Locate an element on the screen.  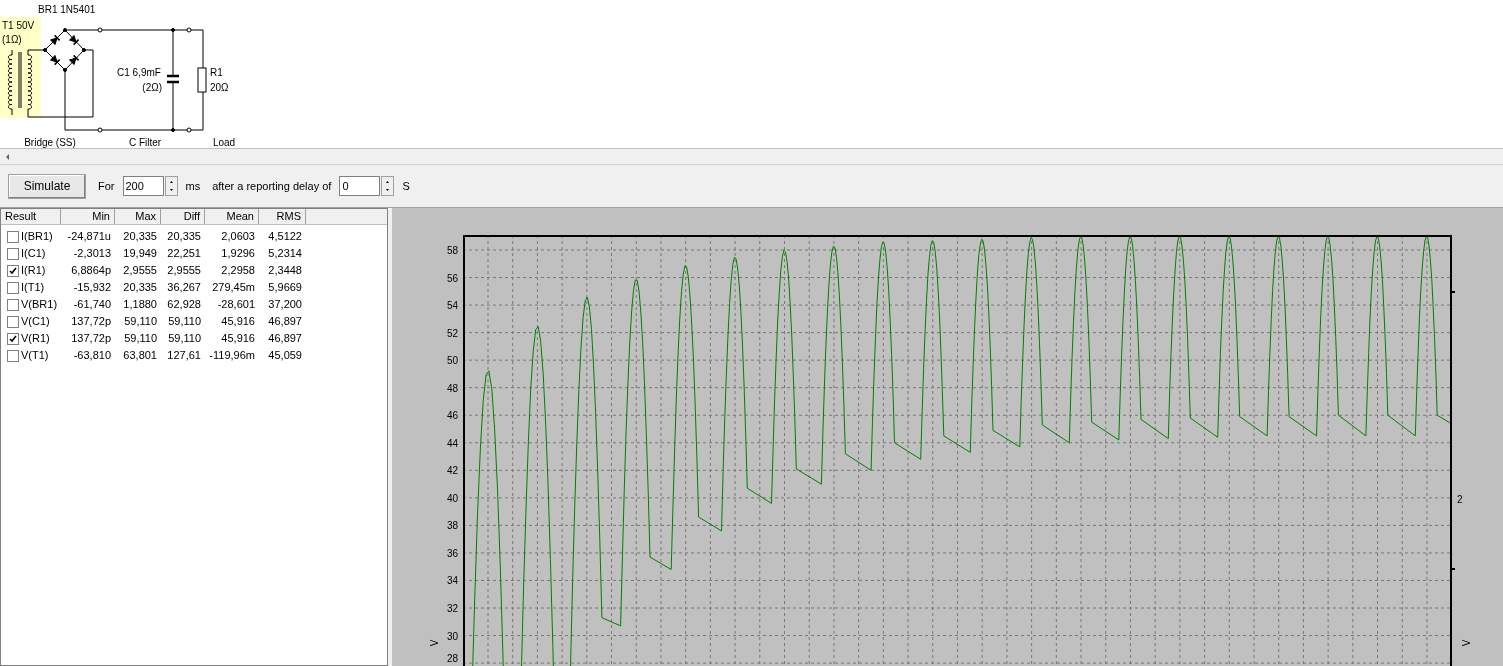
component-label: T1 50V is located at coordinates (18, 25).